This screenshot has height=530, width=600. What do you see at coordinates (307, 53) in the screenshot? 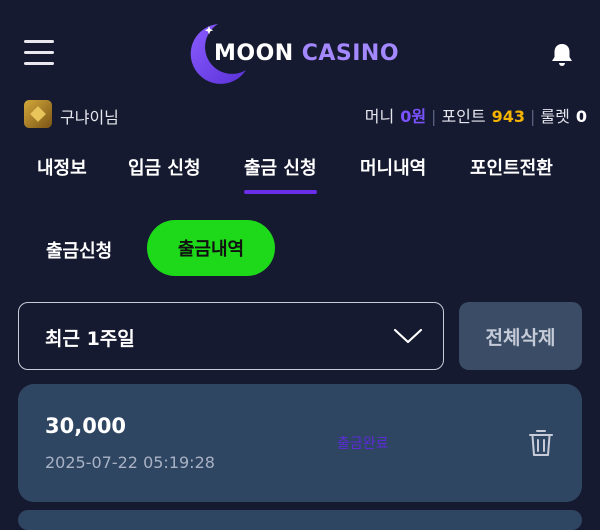
I see `logo-text: MOON CASINO` at bounding box center [307, 53].